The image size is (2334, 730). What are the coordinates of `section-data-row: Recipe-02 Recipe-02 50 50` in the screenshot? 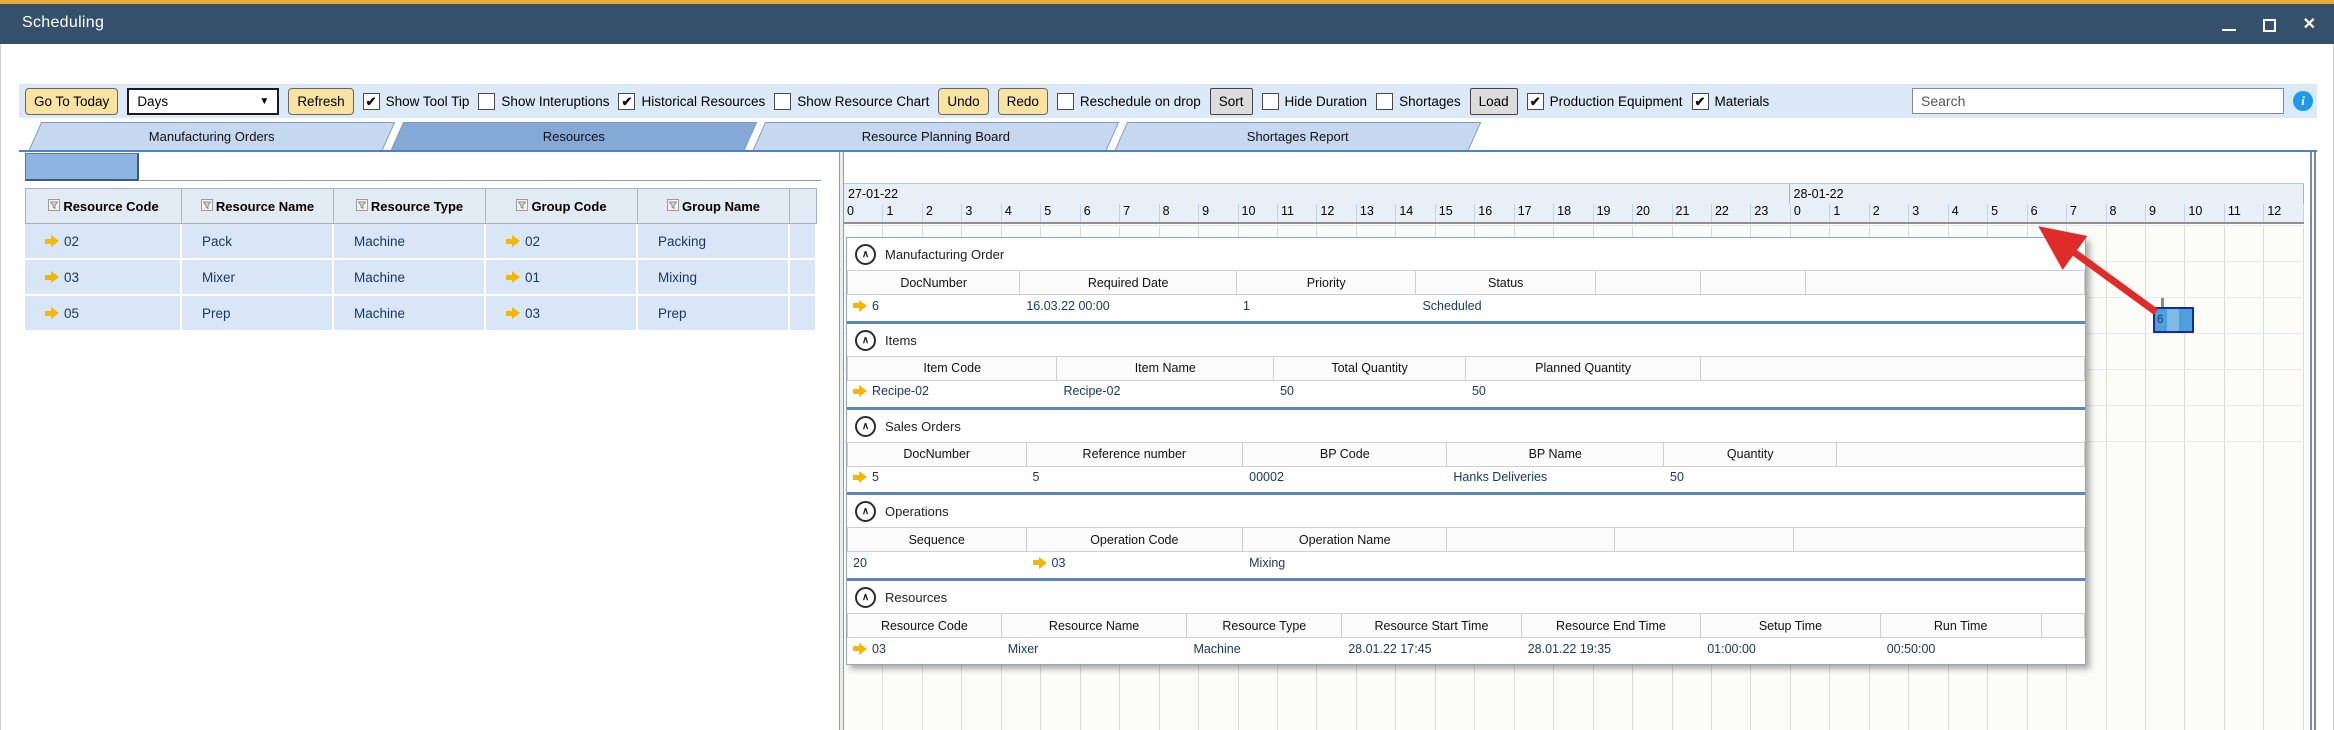 It's located at (1466, 391).